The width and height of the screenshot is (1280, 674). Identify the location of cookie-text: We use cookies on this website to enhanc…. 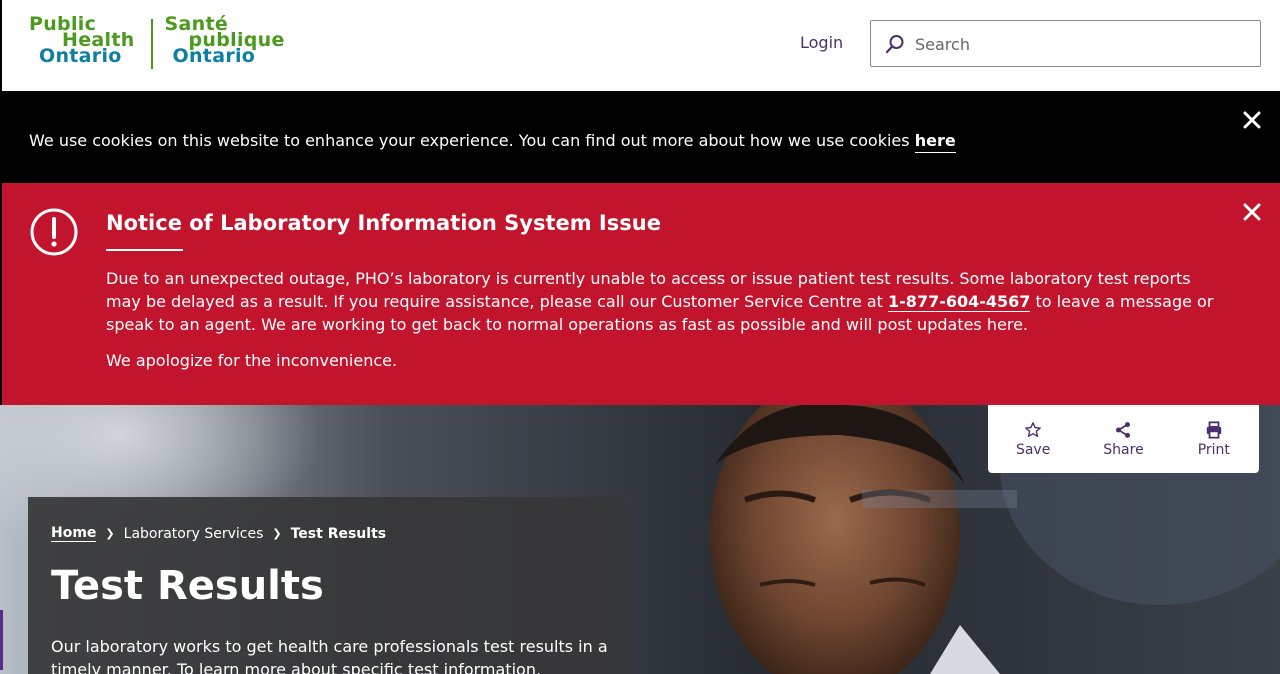
(472, 140).